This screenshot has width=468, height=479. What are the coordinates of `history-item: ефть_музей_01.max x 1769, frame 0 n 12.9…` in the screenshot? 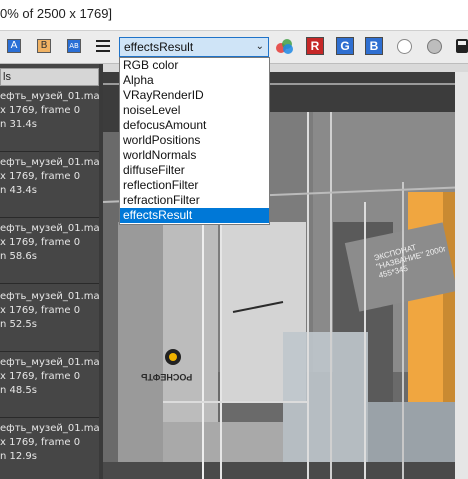 It's located at (49, 448).